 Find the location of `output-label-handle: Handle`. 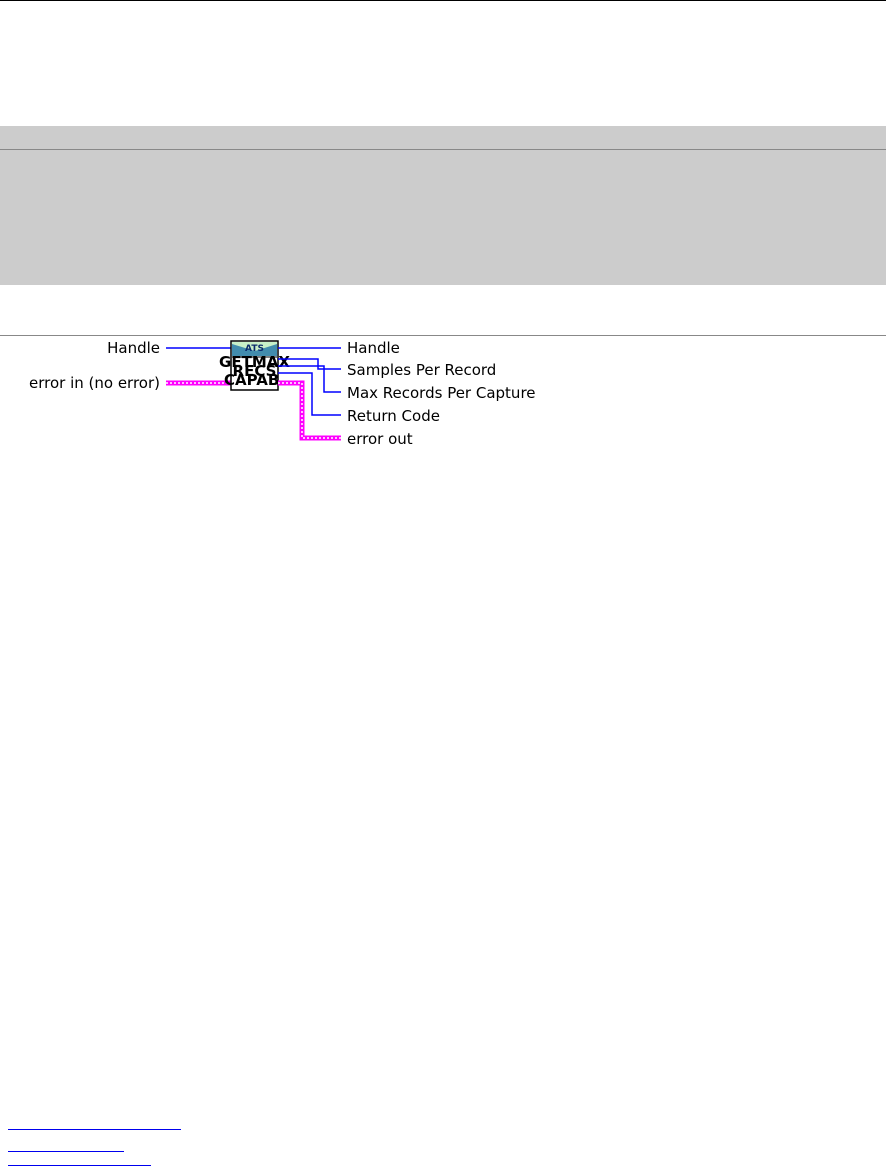

output-label-handle: Handle is located at coordinates (373, 348).